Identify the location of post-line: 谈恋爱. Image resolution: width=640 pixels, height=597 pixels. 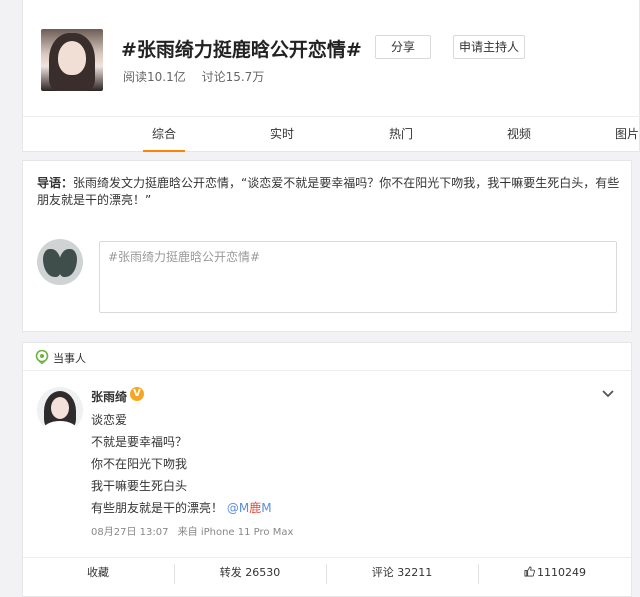
(109, 420).